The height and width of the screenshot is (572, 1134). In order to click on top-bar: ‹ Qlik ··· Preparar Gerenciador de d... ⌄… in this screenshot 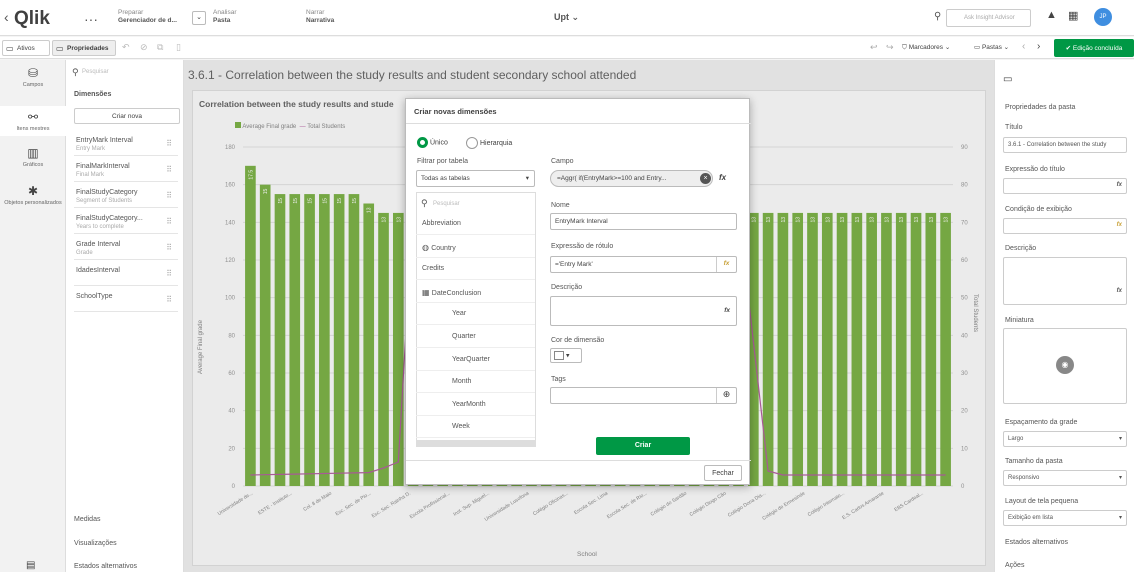, I will do `click(567, 18)`.